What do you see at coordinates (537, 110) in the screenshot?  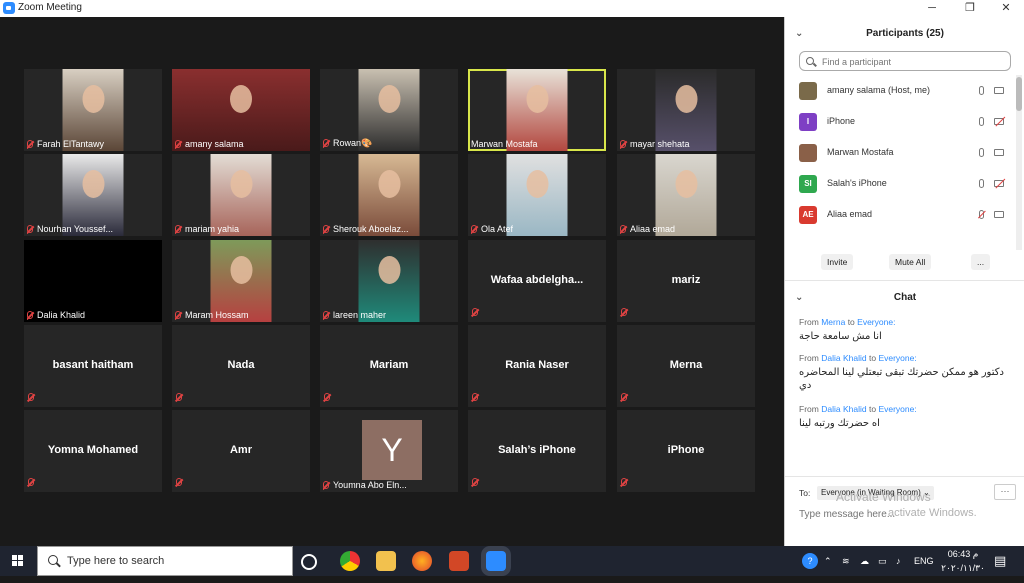 I see `participant-tile: Marwan Mostafa` at bounding box center [537, 110].